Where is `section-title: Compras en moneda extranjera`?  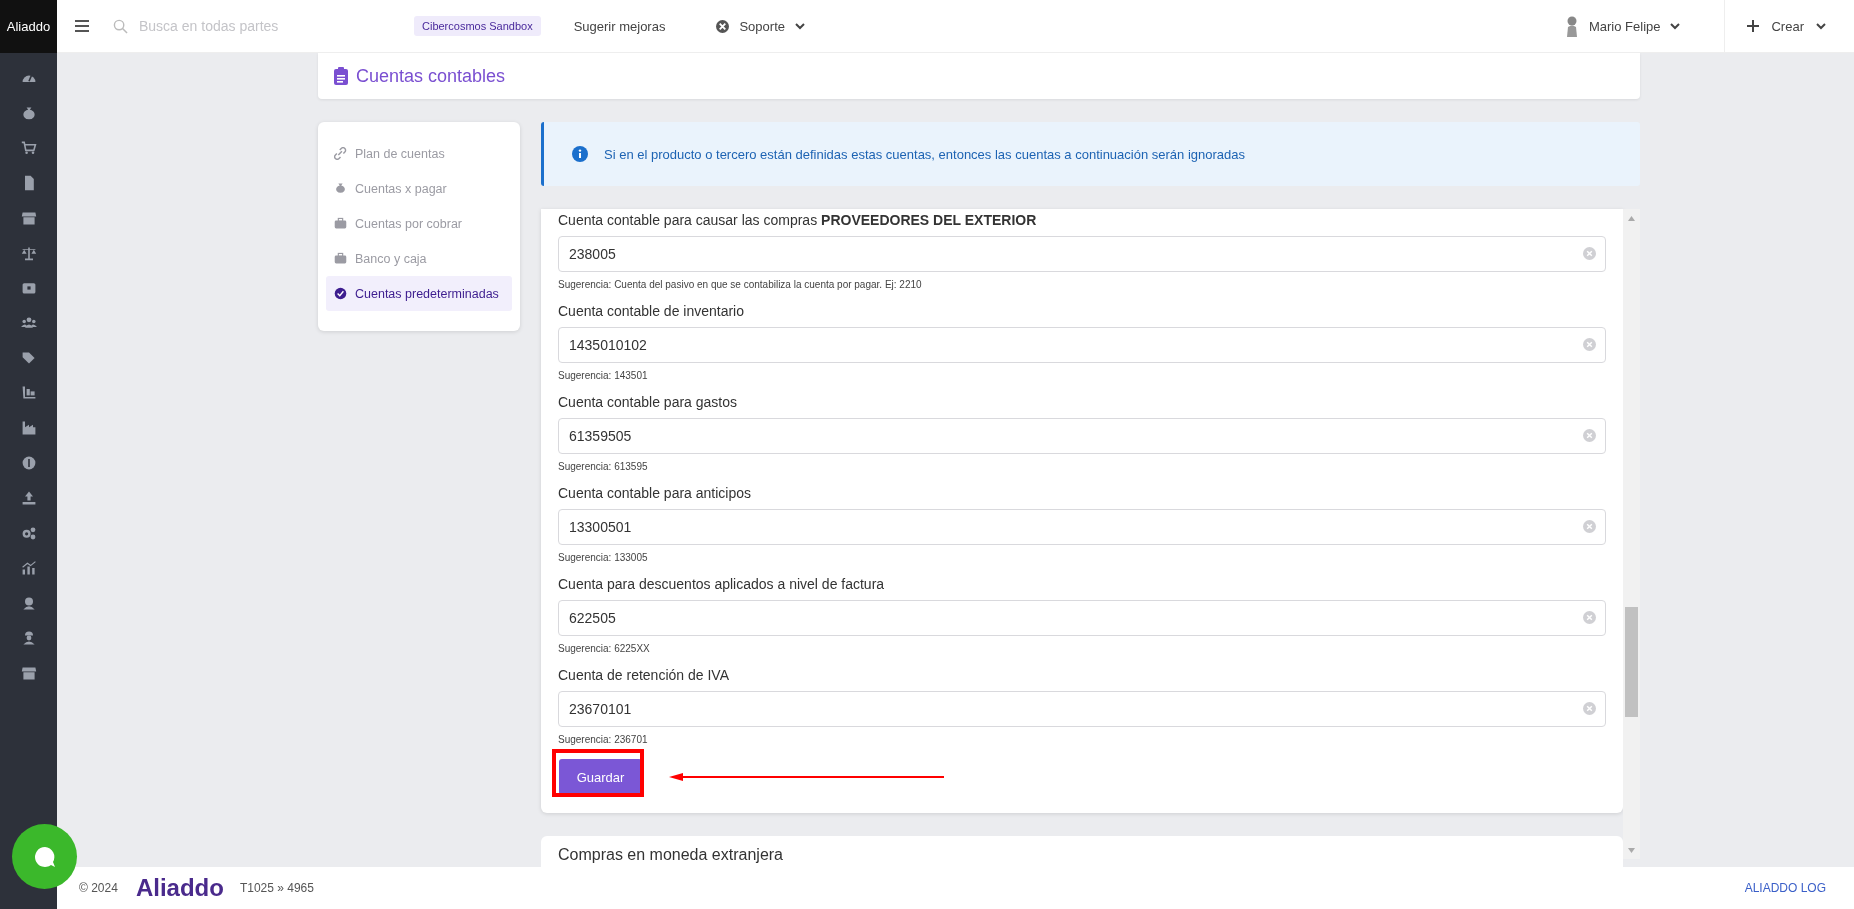 section-title: Compras en moneda extranjera is located at coordinates (670, 854).